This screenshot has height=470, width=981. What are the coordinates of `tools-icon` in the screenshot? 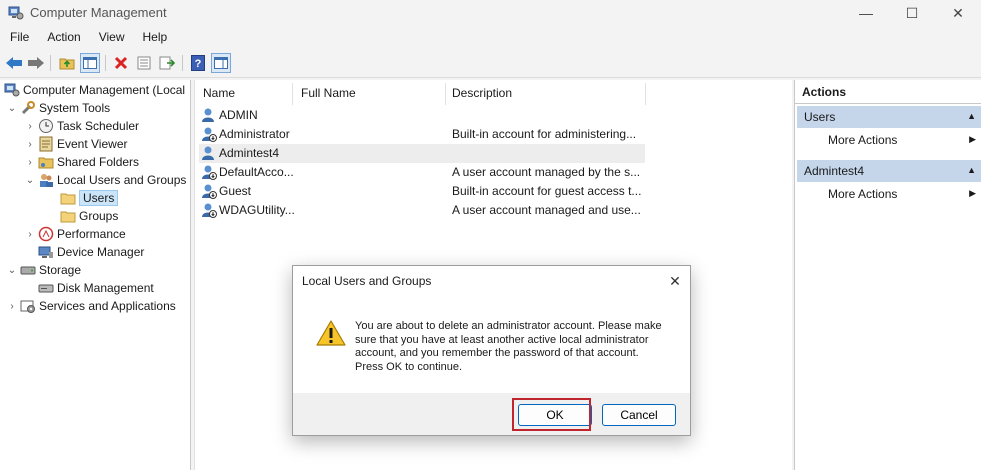 It's located at (28, 108).